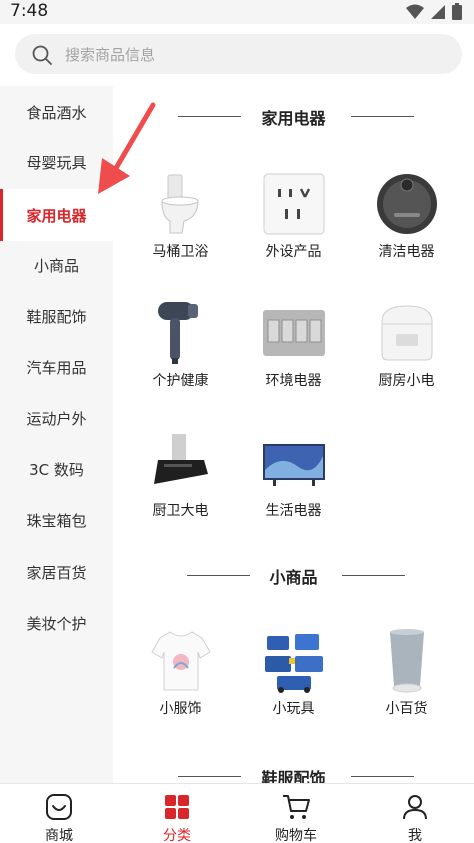 This screenshot has height=843, width=474. Describe the element at coordinates (293, 709) in the screenshot. I see `category-item-label: 小玩具` at that location.